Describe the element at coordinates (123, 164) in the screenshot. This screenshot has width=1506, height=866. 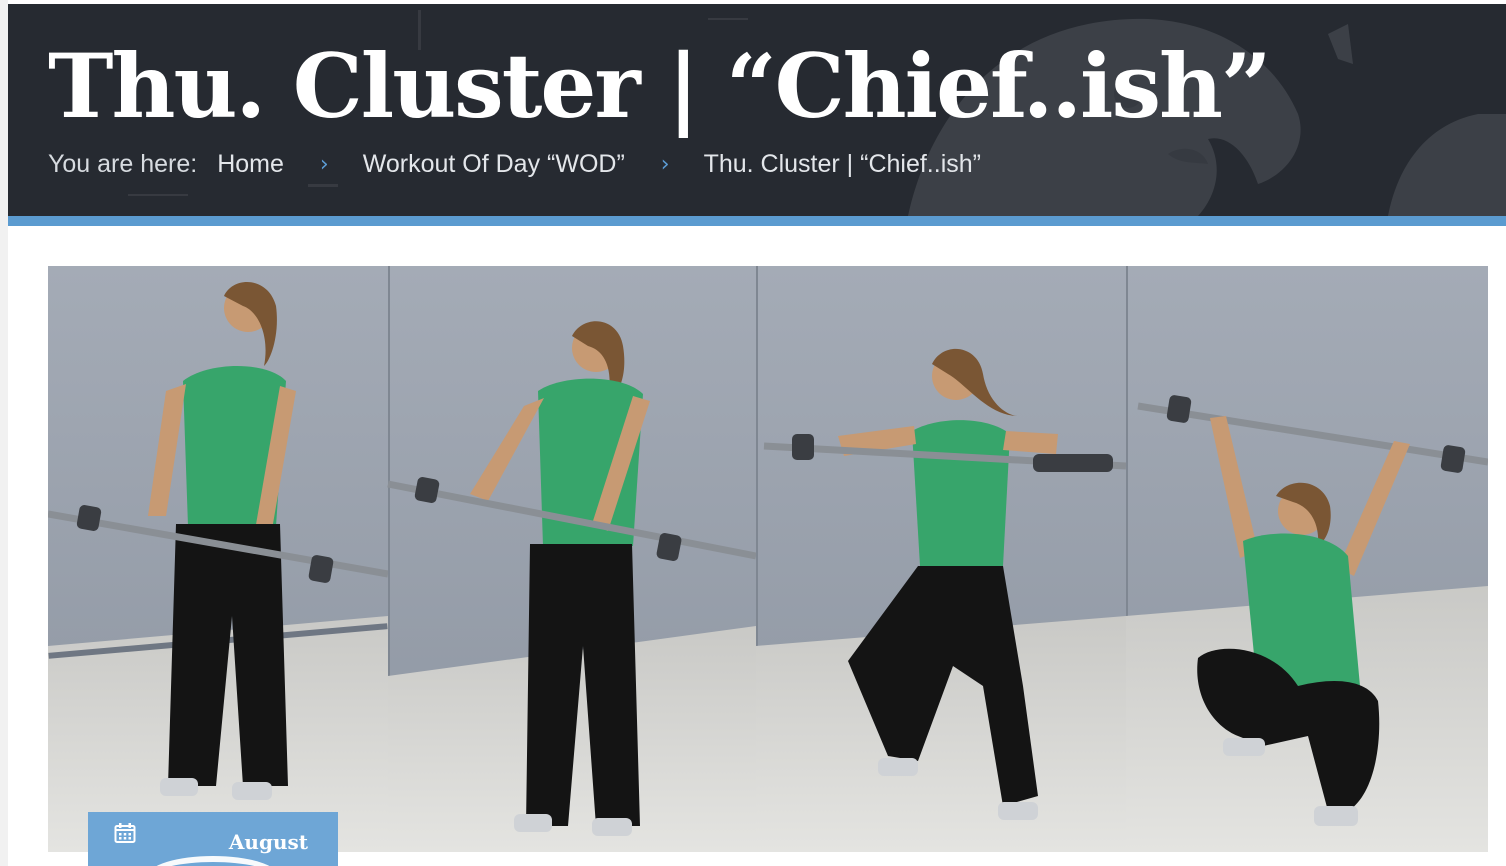
I see `breadcrumb-prefix: You are here:` at that location.